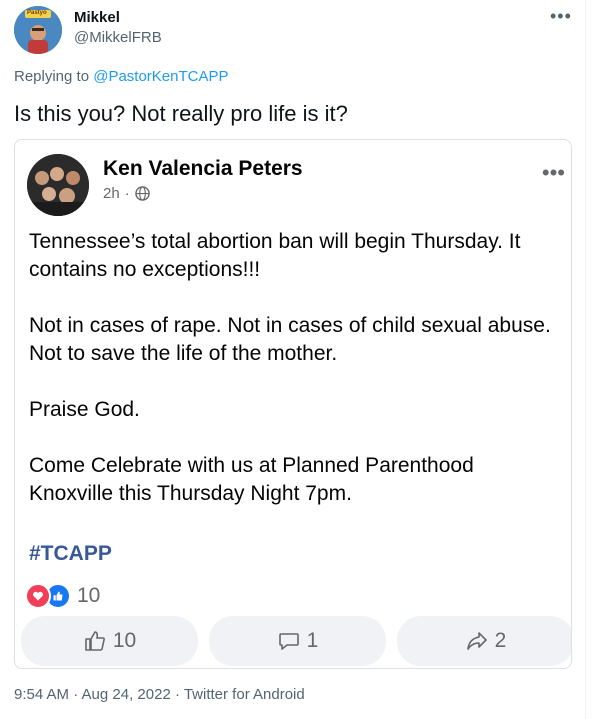  What do you see at coordinates (62, 596) in the screenshot?
I see `fb-reaction-summary: 10` at bounding box center [62, 596].